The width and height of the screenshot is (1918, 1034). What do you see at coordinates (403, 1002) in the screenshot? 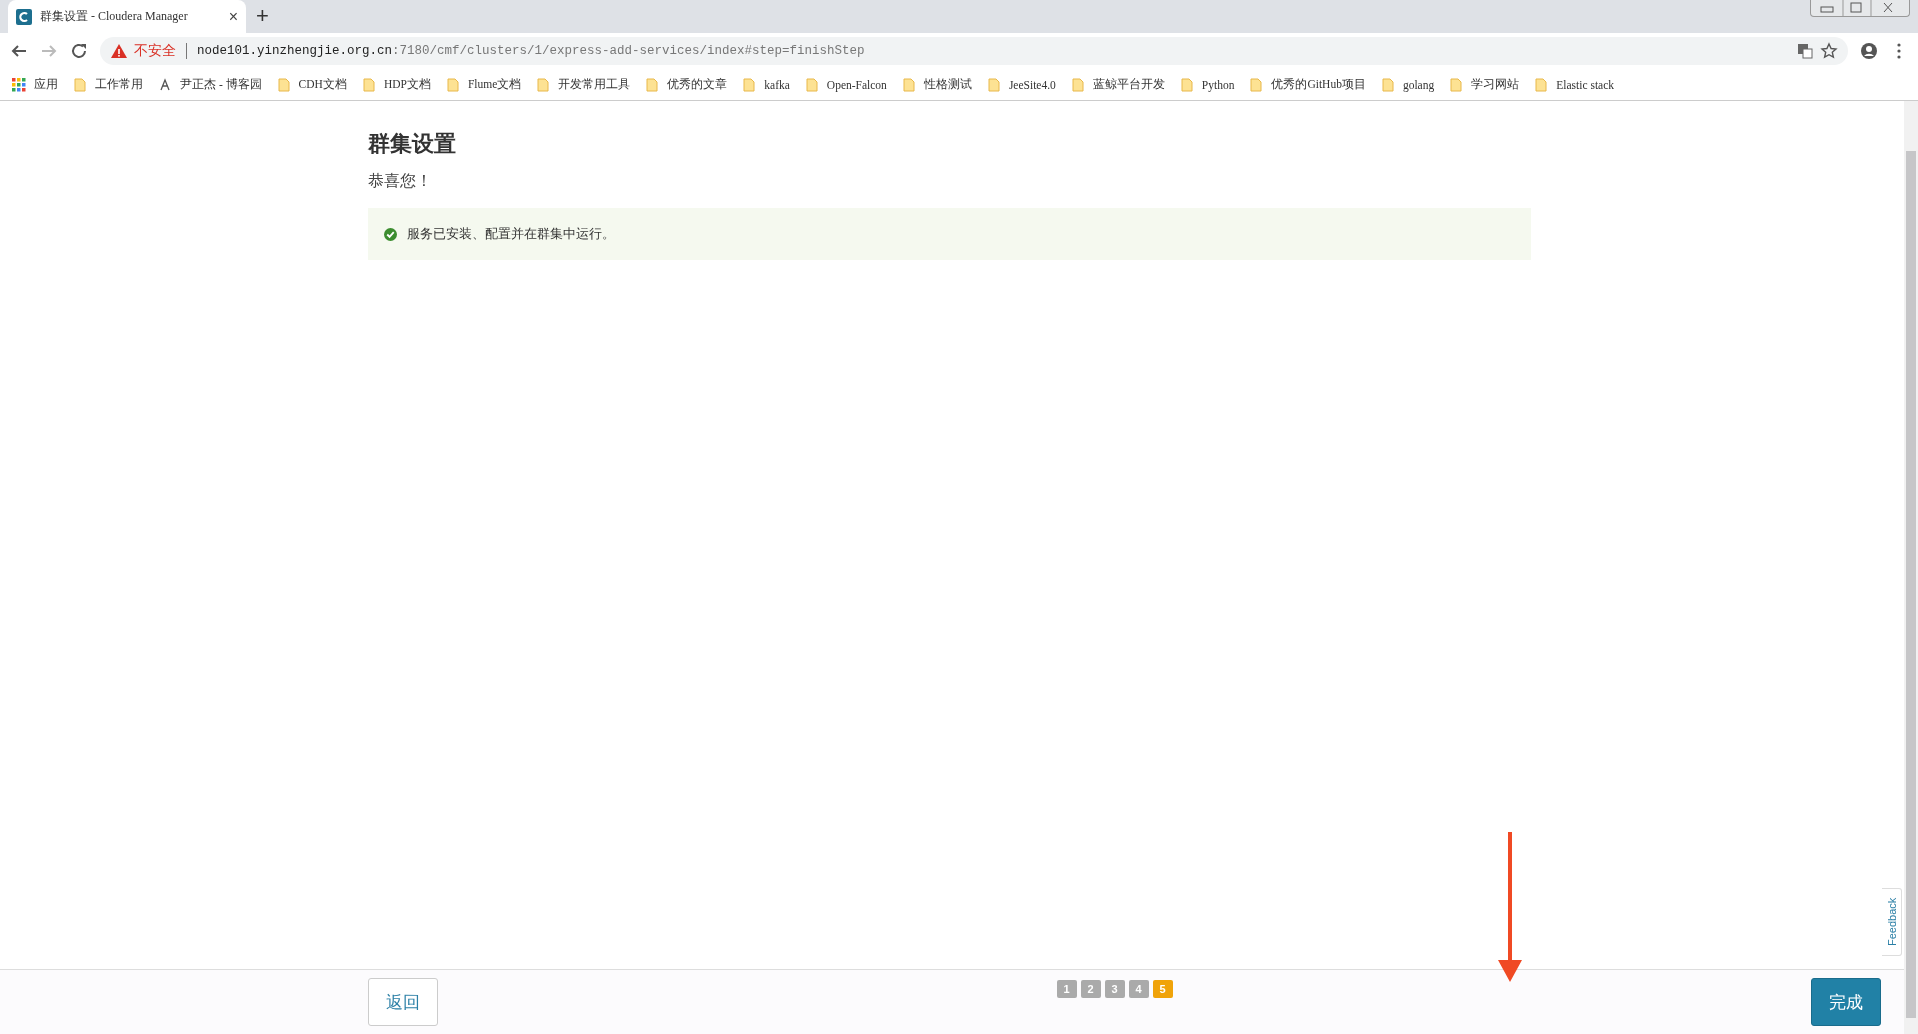
I see `back-button: 返回` at bounding box center [403, 1002].